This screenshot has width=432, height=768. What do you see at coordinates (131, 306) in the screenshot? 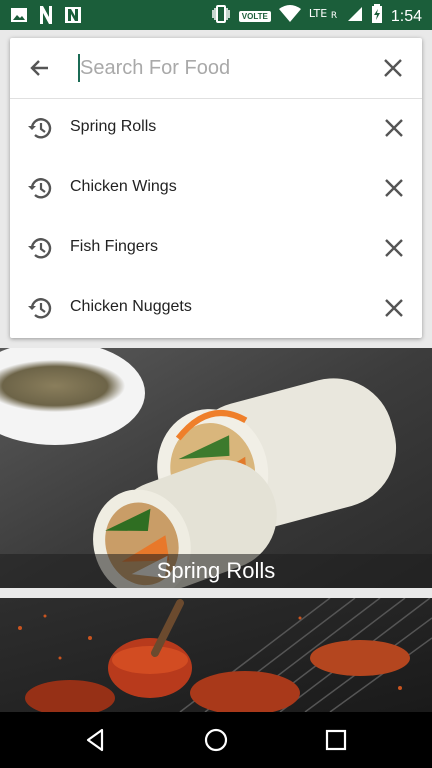
I see `history-item-label: Chicken Nuggets` at bounding box center [131, 306].